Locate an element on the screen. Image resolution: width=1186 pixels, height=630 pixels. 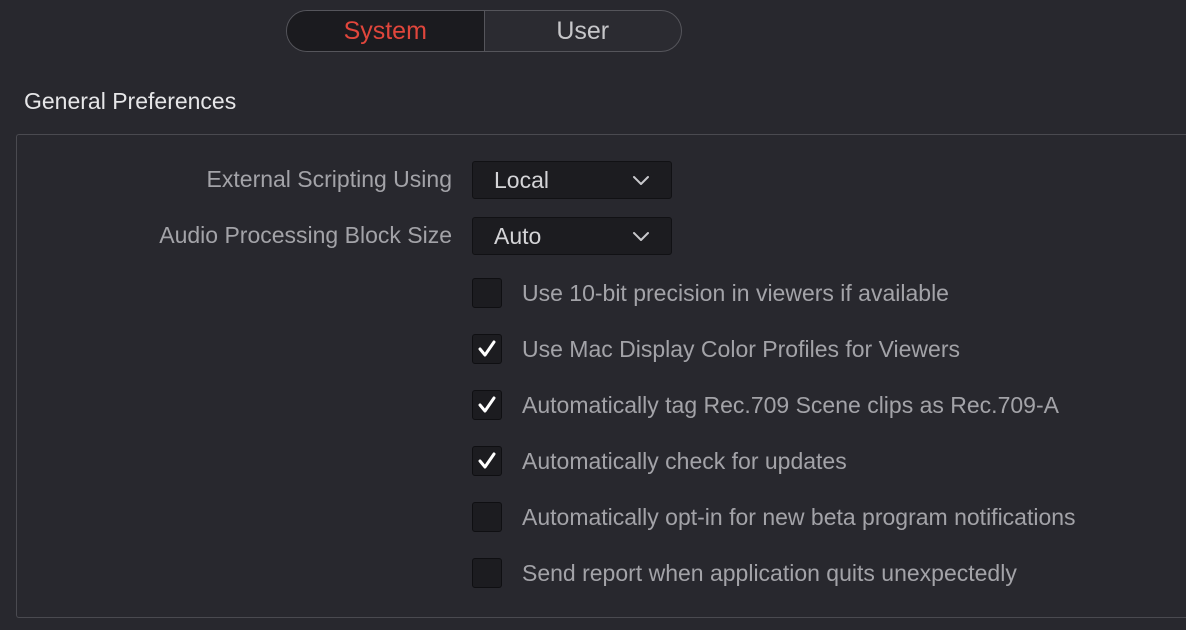
external-scripting-dropdown: Local is located at coordinates (572, 180).